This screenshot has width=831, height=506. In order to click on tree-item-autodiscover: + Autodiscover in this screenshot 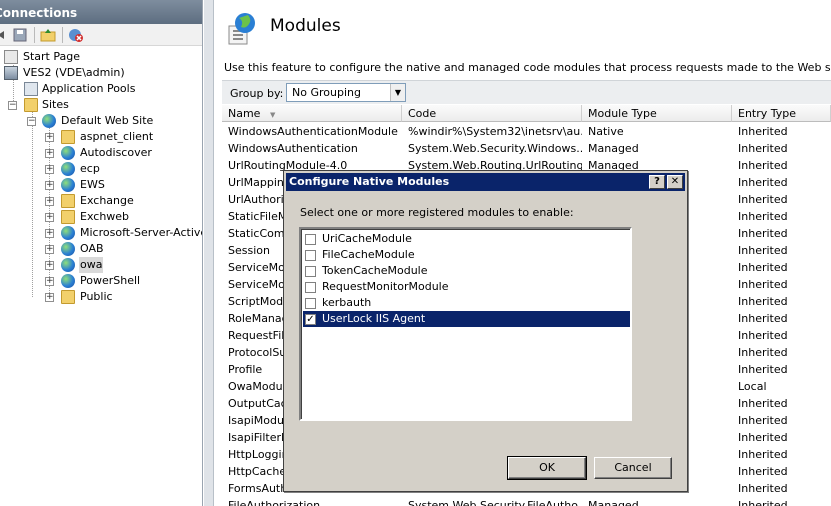, I will do `click(101, 153)`.